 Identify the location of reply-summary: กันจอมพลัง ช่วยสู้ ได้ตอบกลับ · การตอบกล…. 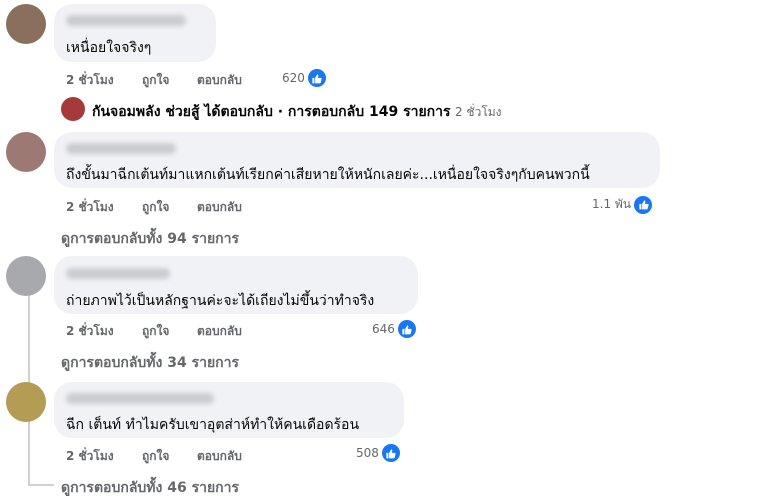
(297, 112).